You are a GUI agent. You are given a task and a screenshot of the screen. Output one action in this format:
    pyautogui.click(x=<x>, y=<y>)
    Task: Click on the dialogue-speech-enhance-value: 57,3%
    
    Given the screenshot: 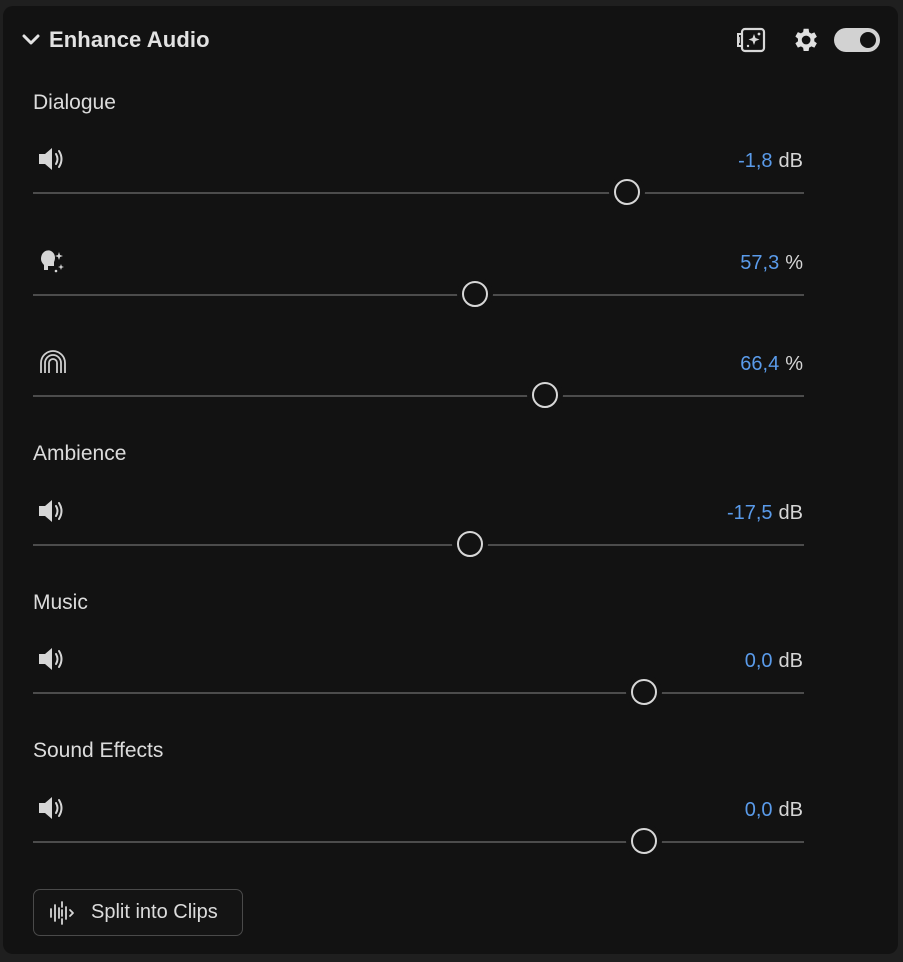 What is the action you would take?
    pyautogui.click(x=771, y=263)
    